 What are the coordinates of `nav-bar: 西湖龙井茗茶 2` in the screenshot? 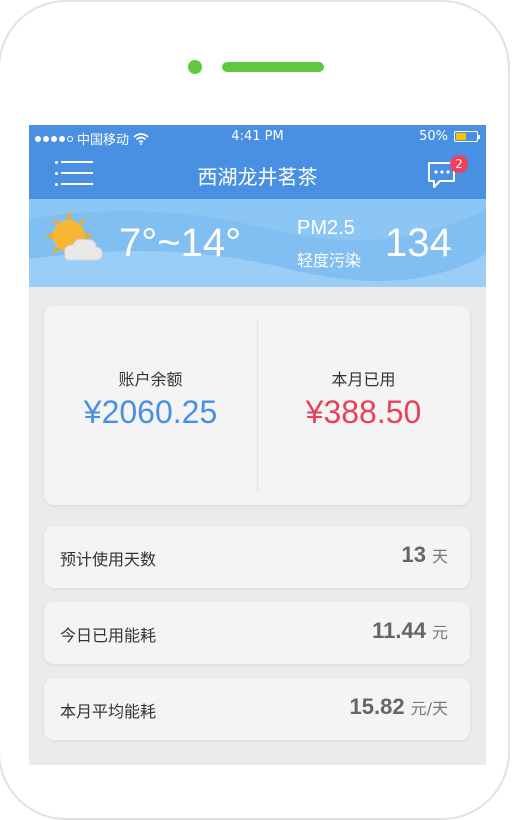 It's located at (257, 174).